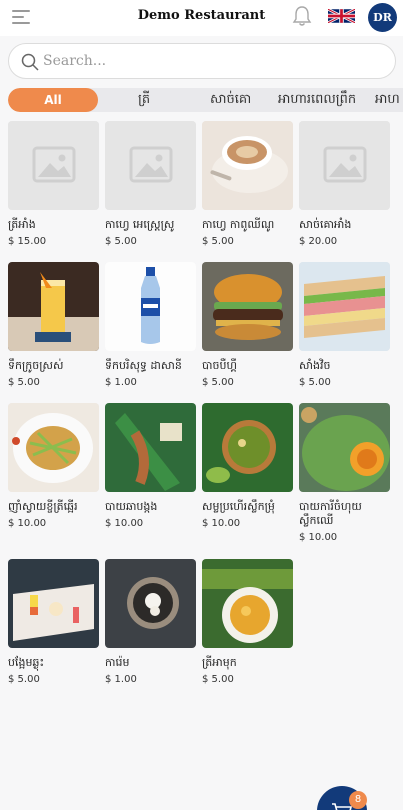 The height and width of the screenshot is (810, 403). Describe the element at coordinates (144, 100) in the screenshot. I see `tab-fish: ត្រី` at that location.